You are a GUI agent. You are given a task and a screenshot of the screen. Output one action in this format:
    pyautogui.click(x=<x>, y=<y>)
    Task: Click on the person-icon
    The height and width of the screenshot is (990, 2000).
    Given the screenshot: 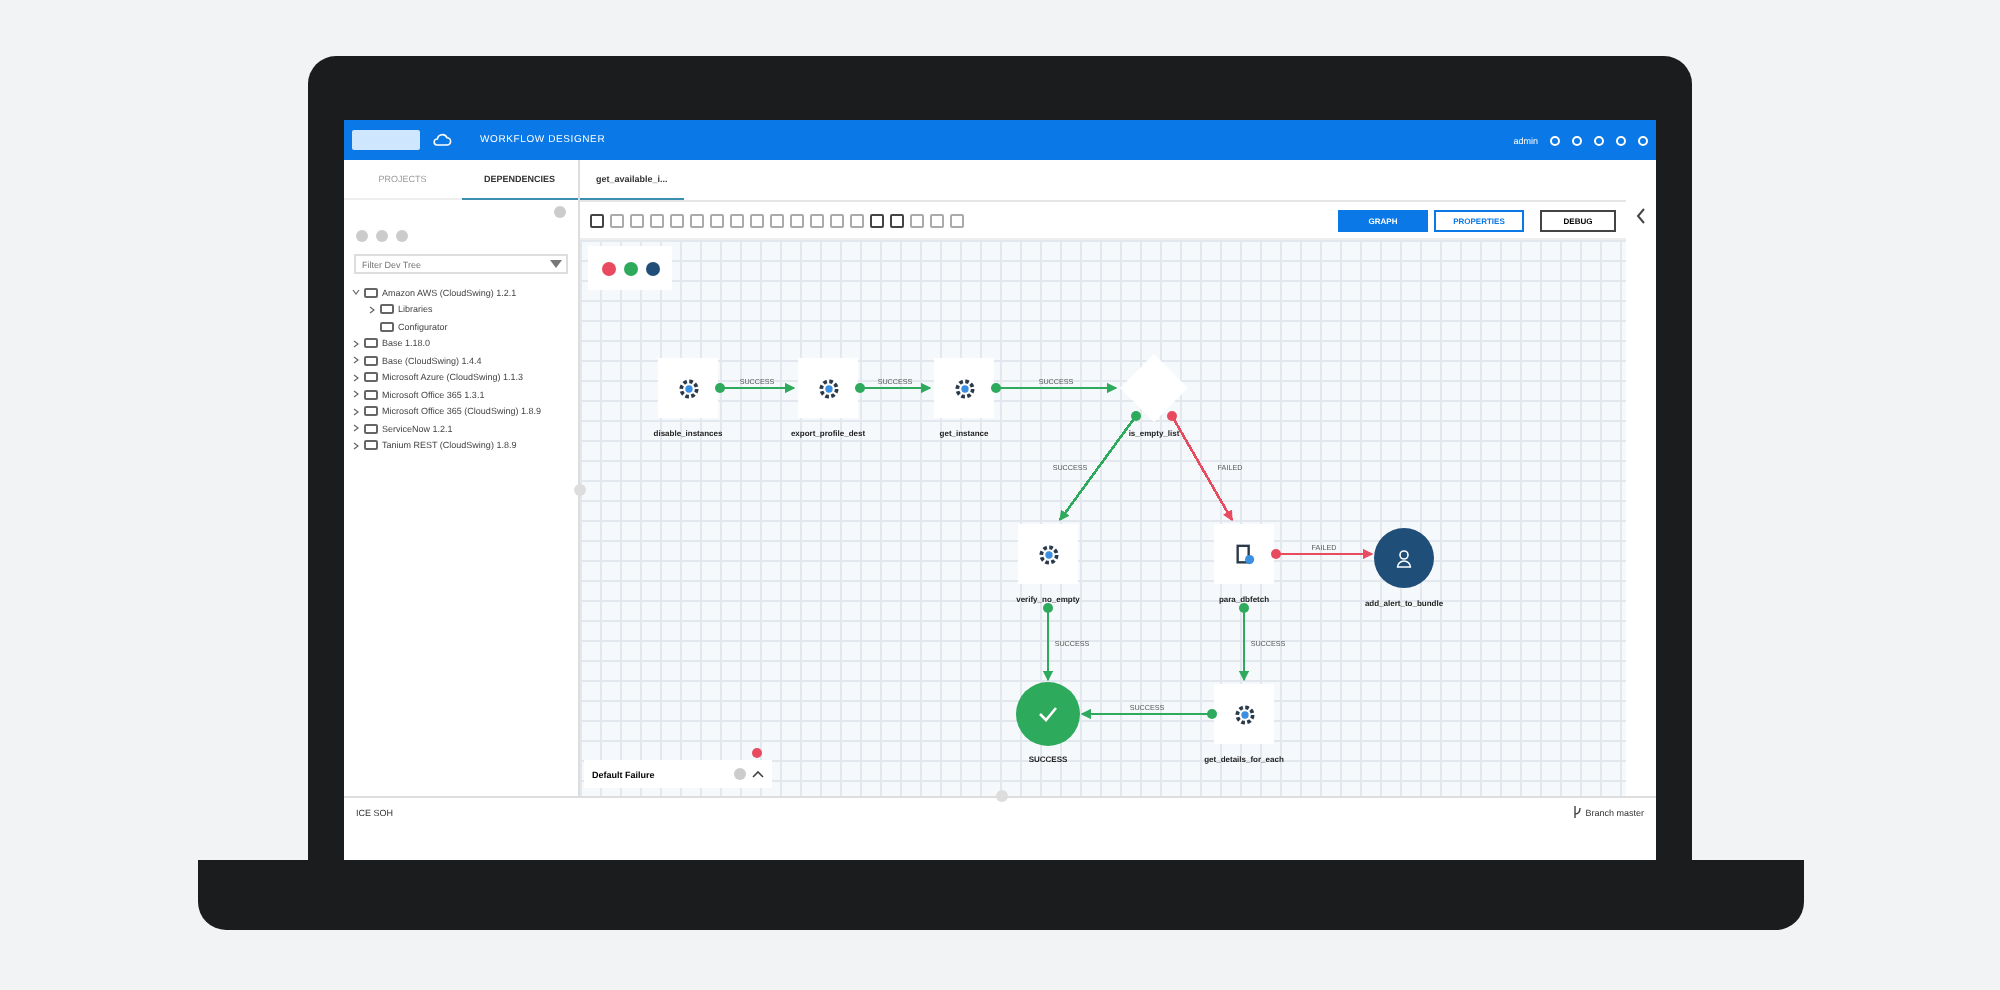 What is the action you would take?
    pyautogui.click(x=1404, y=558)
    